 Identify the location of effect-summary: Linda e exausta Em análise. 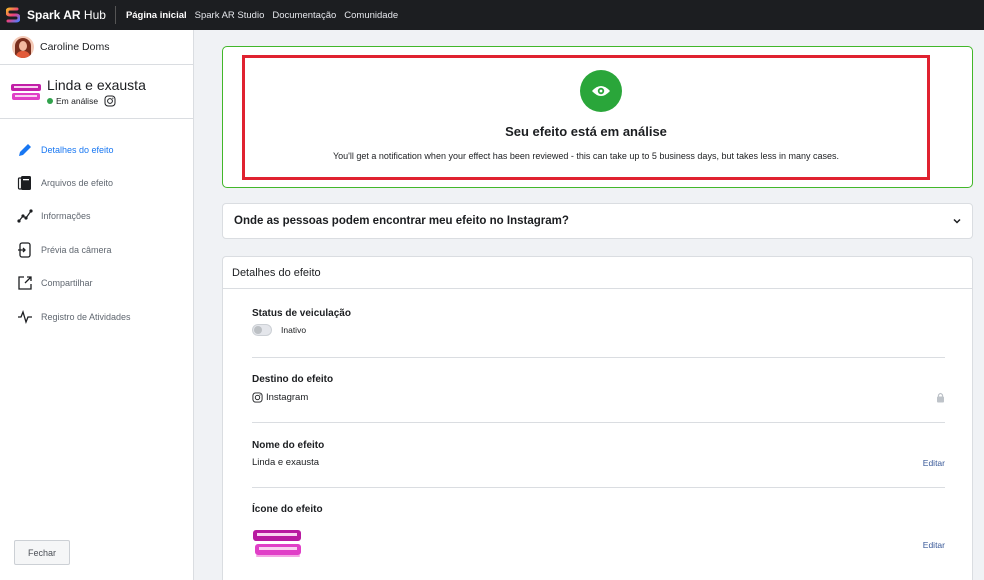
(96, 92).